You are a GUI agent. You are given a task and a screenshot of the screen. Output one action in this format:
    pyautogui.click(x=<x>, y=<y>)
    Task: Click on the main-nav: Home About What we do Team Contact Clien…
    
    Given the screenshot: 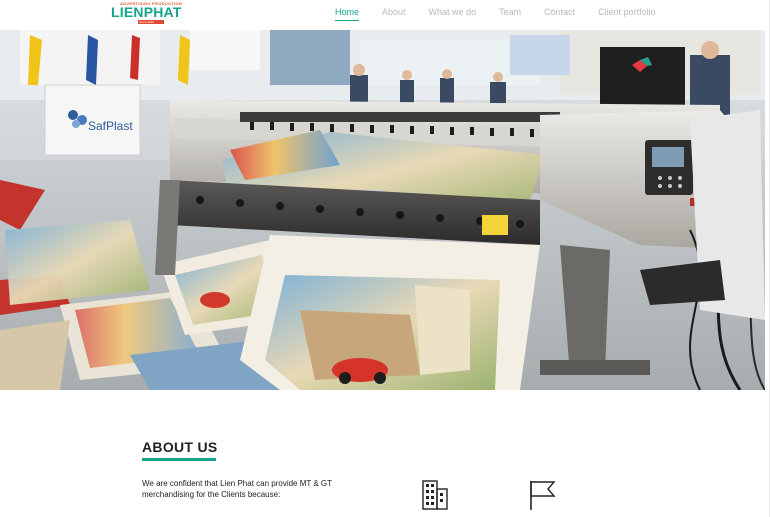 What is the action you would take?
    pyautogui.click(x=507, y=14)
    